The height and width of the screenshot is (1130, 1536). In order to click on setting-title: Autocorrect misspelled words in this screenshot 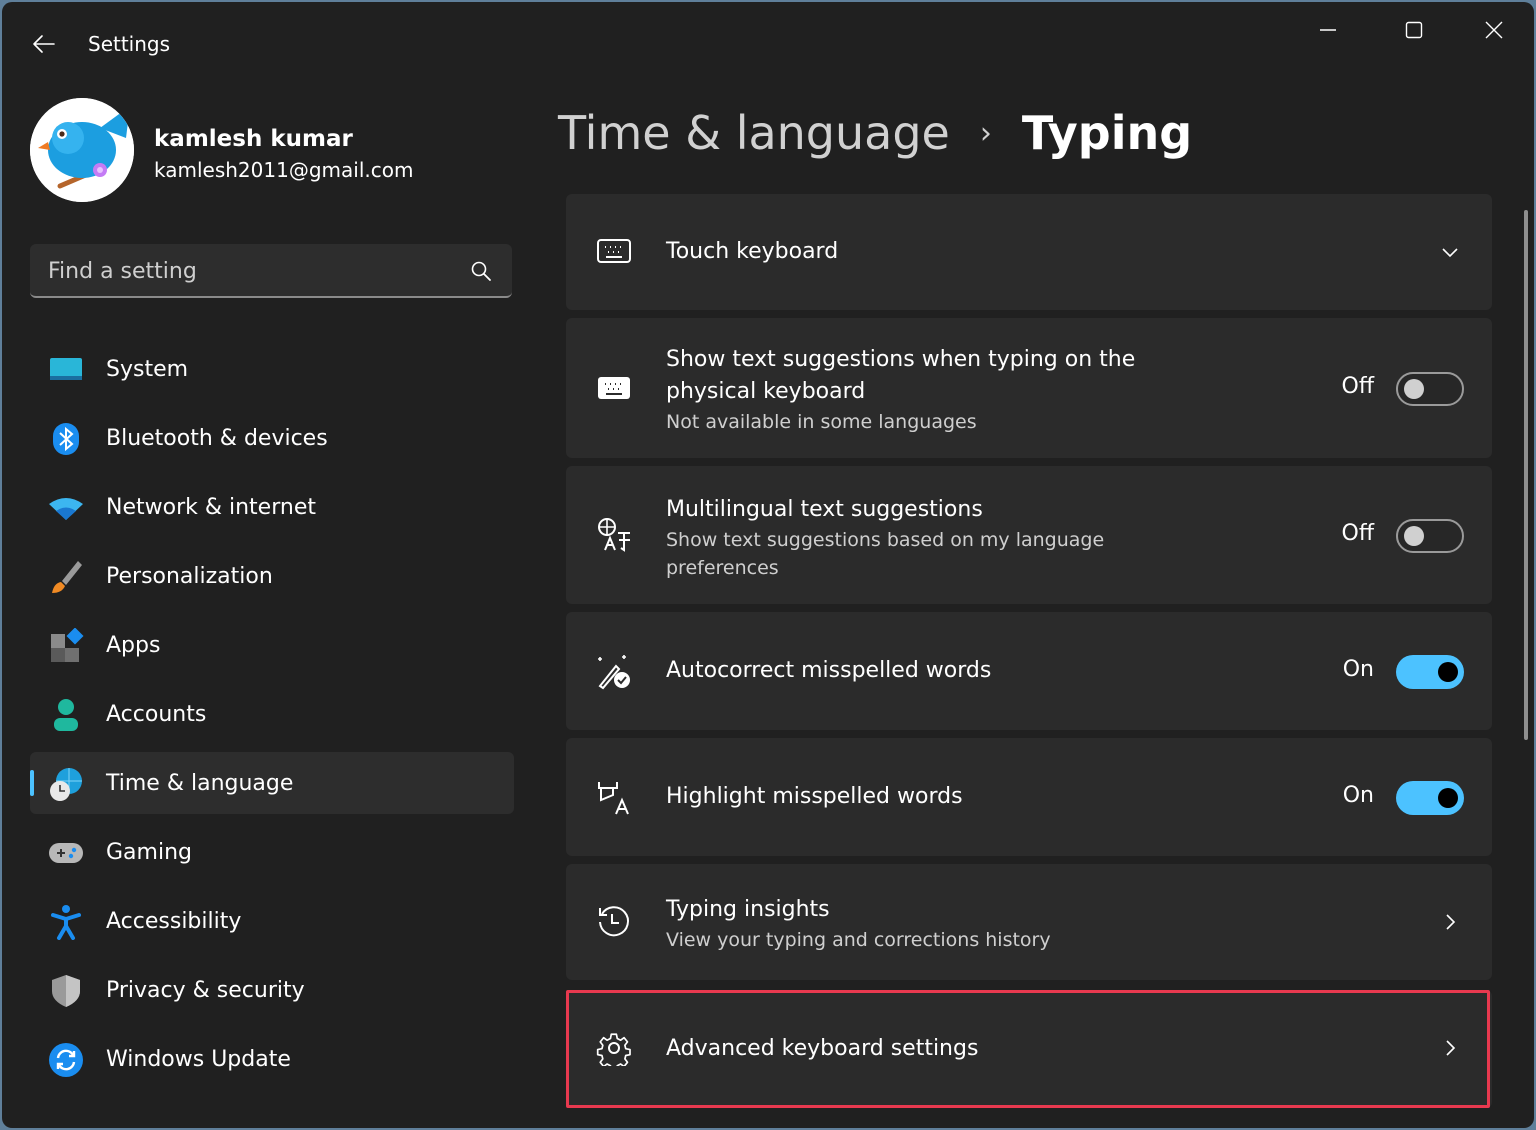, I will do `click(829, 670)`.